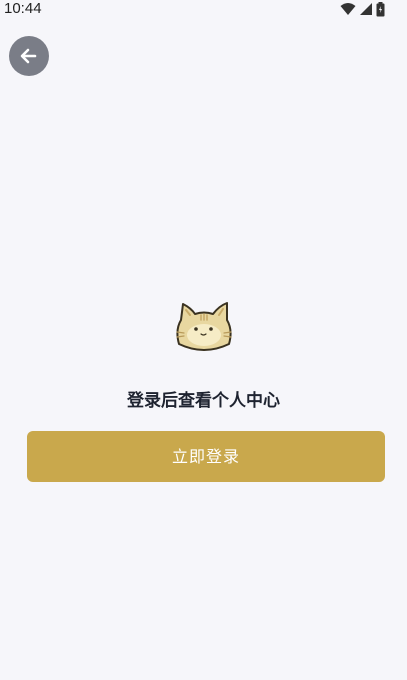 Image resolution: width=407 pixels, height=680 pixels. What do you see at coordinates (348, 9) in the screenshot?
I see `wifi-icon` at bounding box center [348, 9].